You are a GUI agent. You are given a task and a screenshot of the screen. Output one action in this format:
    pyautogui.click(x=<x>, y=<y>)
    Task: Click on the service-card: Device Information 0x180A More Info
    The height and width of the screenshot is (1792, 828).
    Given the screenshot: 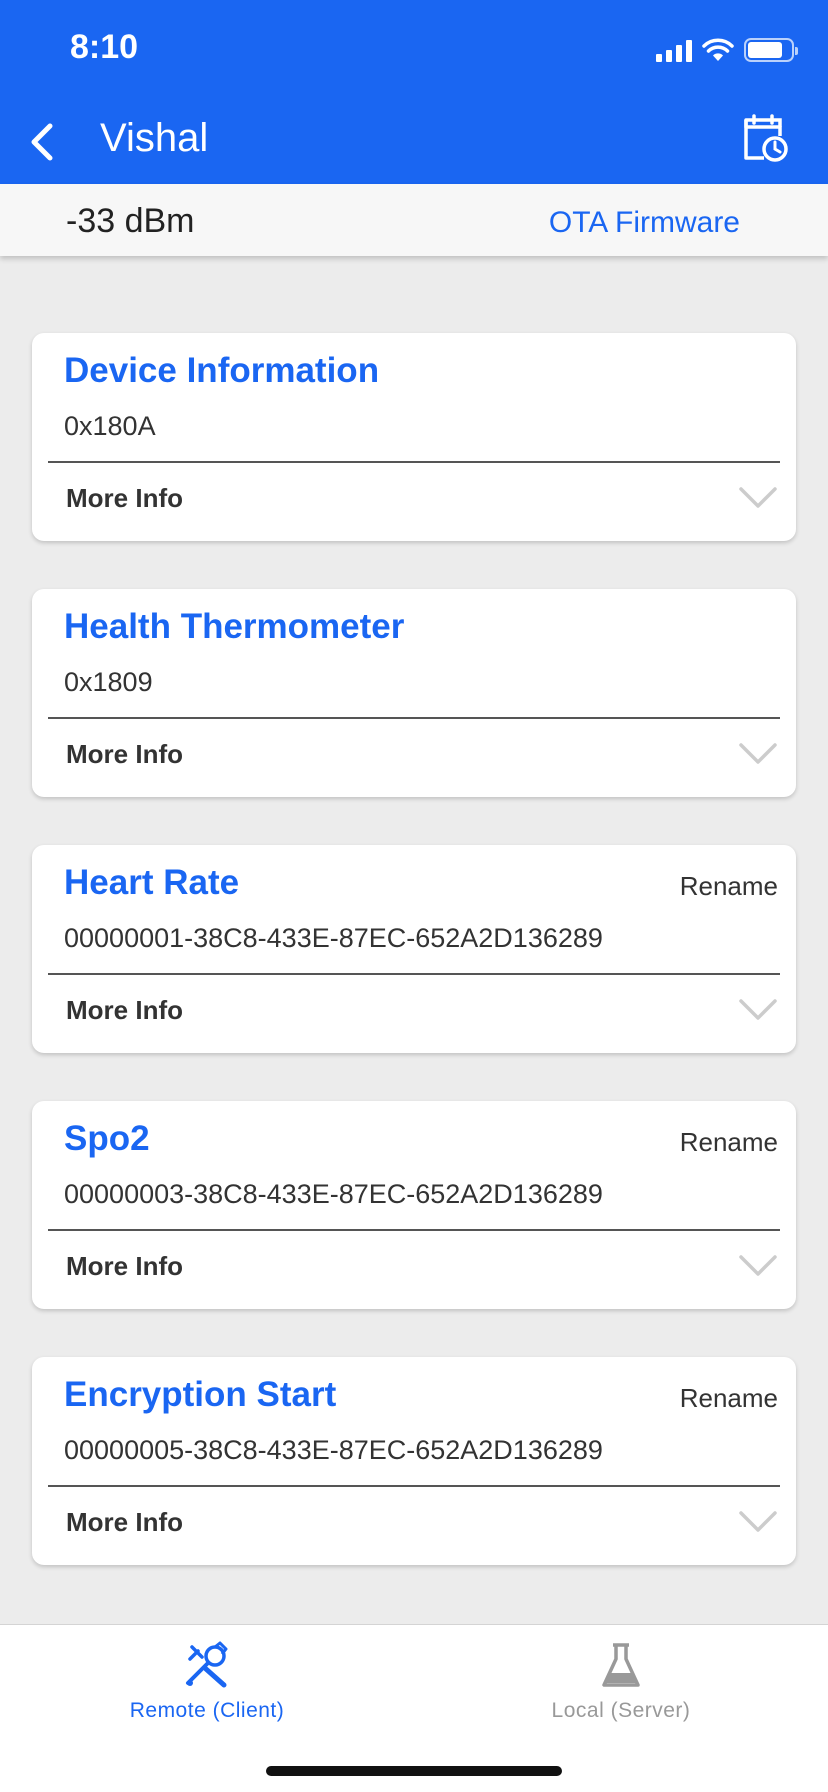 What is the action you would take?
    pyautogui.click(x=414, y=437)
    